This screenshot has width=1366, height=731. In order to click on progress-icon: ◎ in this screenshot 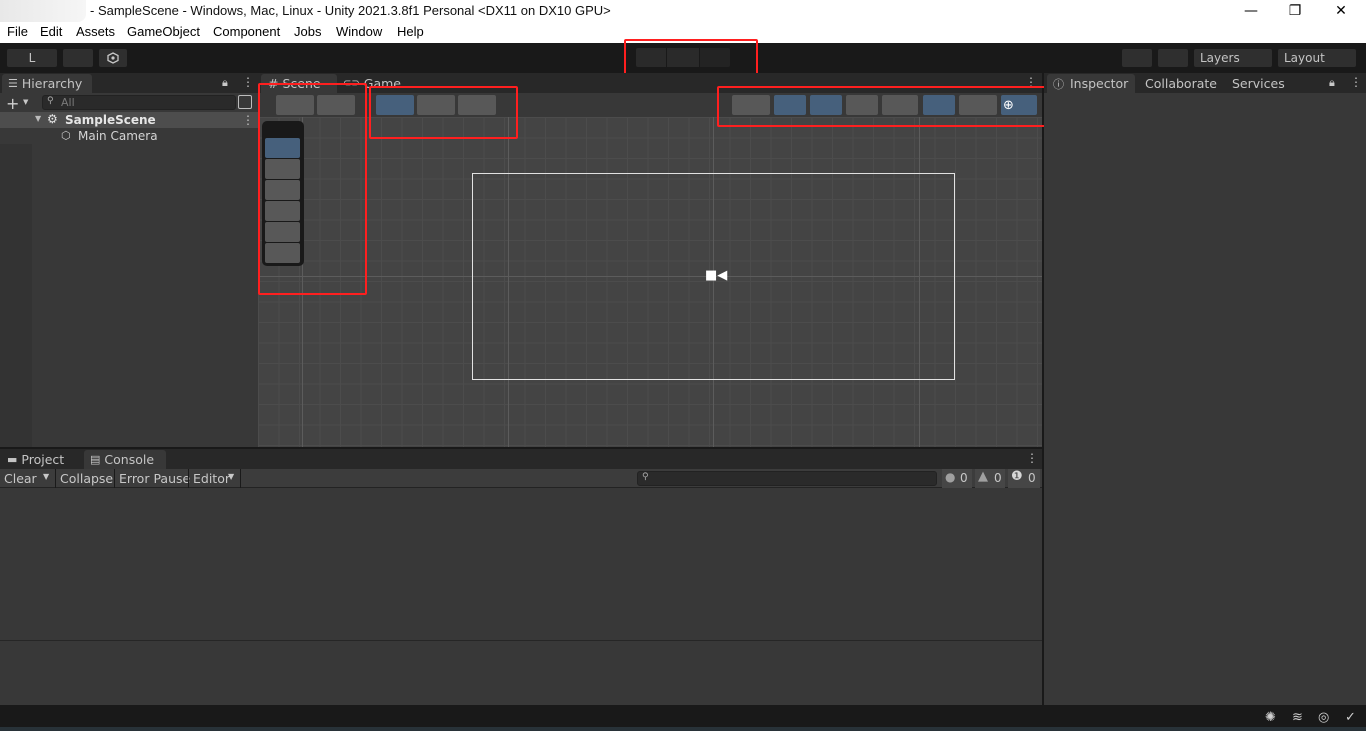, I will do `click(1323, 717)`.